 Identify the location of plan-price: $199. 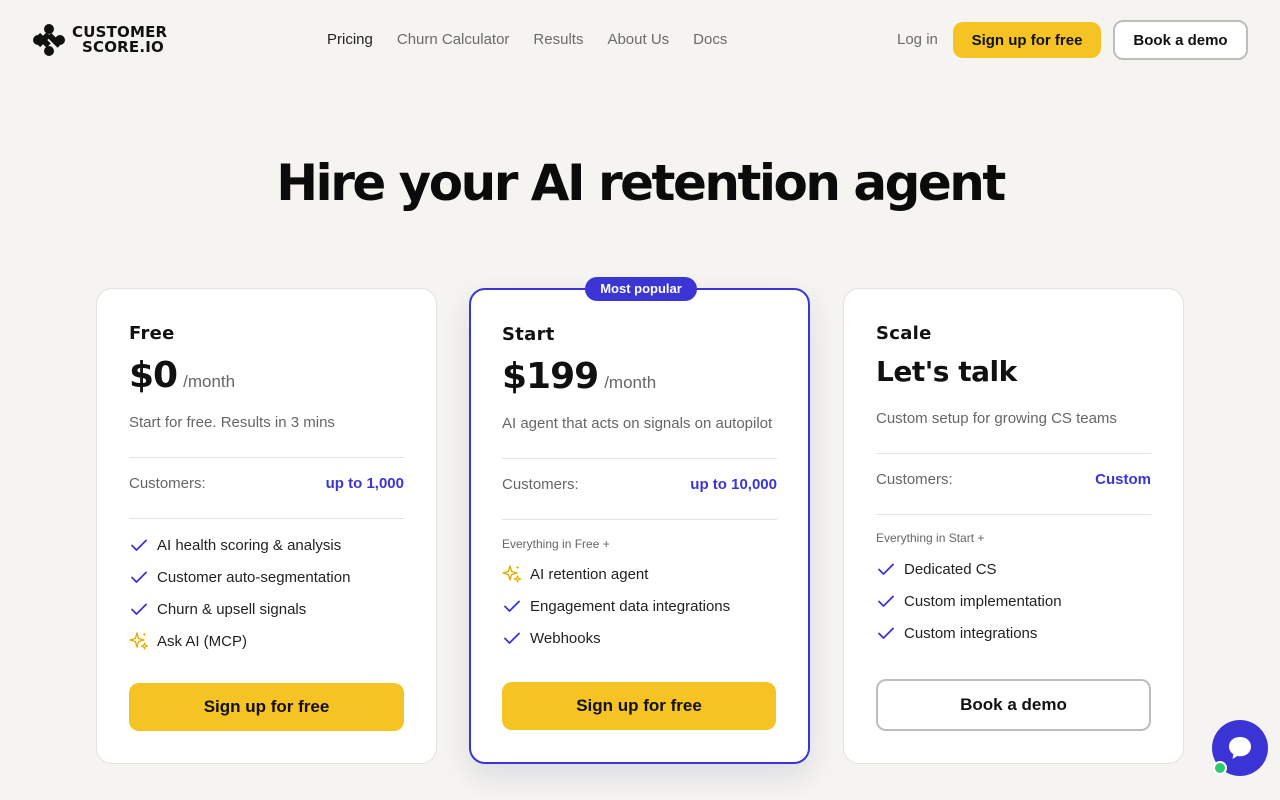
(550, 376).